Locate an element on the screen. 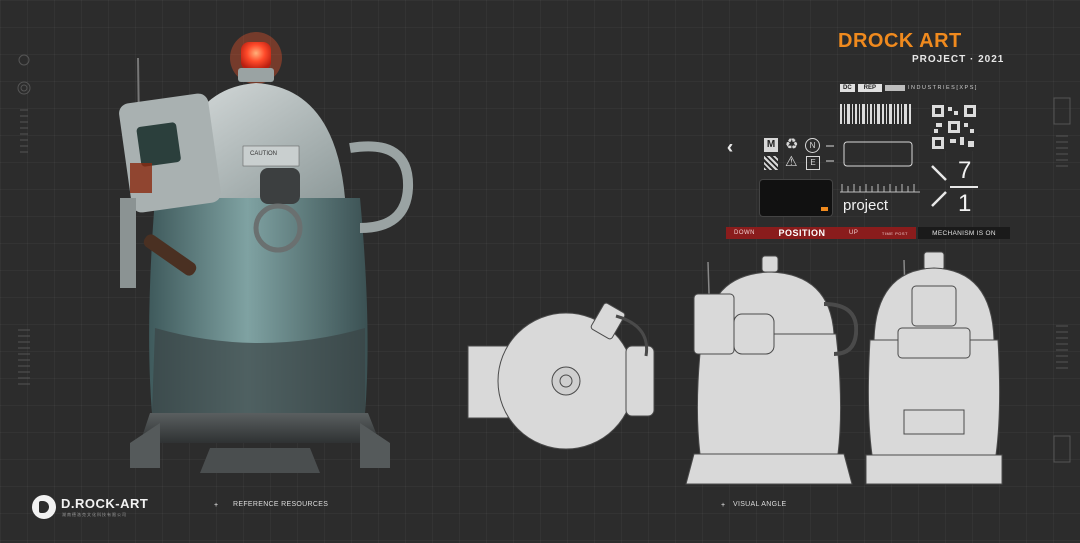 This screenshot has height=543, width=1080. logo-mark-icon is located at coordinates (44, 507).